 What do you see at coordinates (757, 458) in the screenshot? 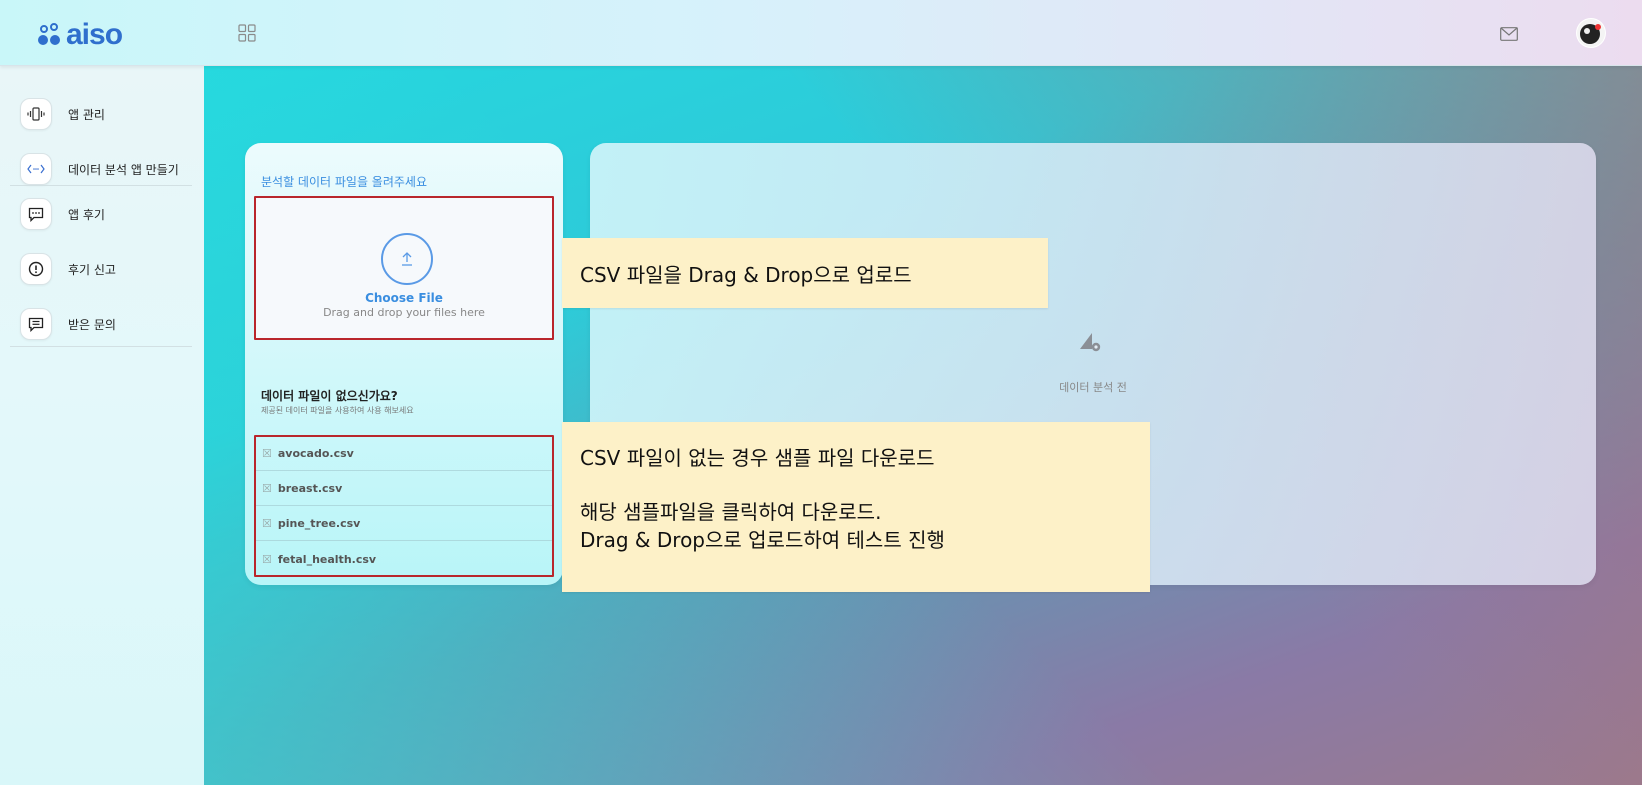
I see `sample-callout-title: CSV 파일이 없는 경우 샘플 파일 다운로드` at bounding box center [757, 458].